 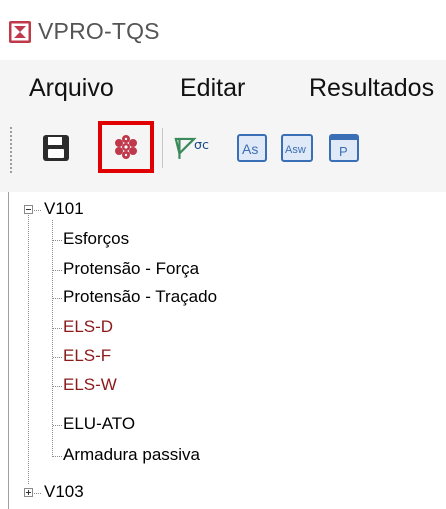 I want to click on save-button, so click(x=56, y=148).